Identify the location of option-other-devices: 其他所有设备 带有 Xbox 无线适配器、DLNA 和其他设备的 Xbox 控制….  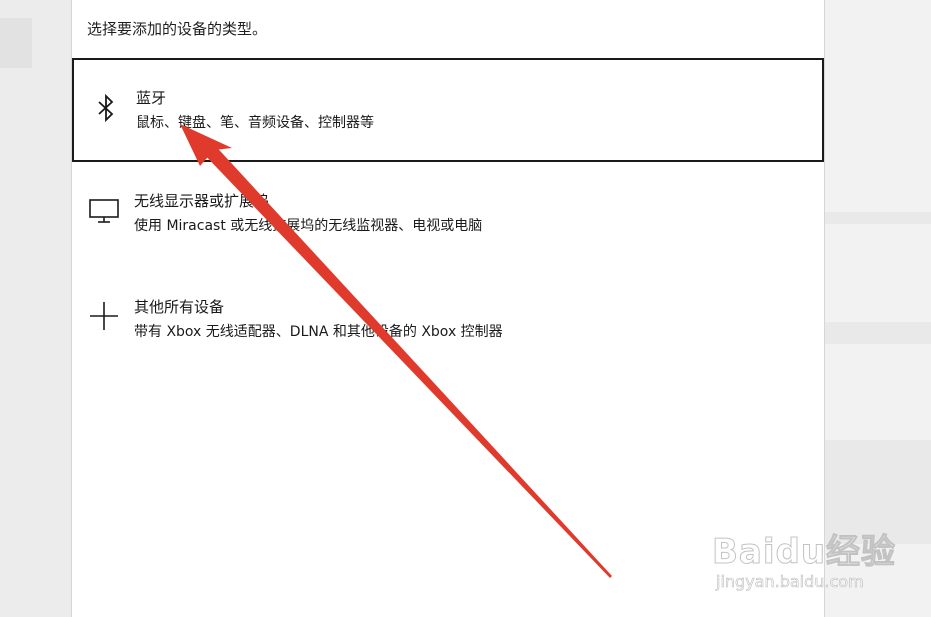
(448, 320).